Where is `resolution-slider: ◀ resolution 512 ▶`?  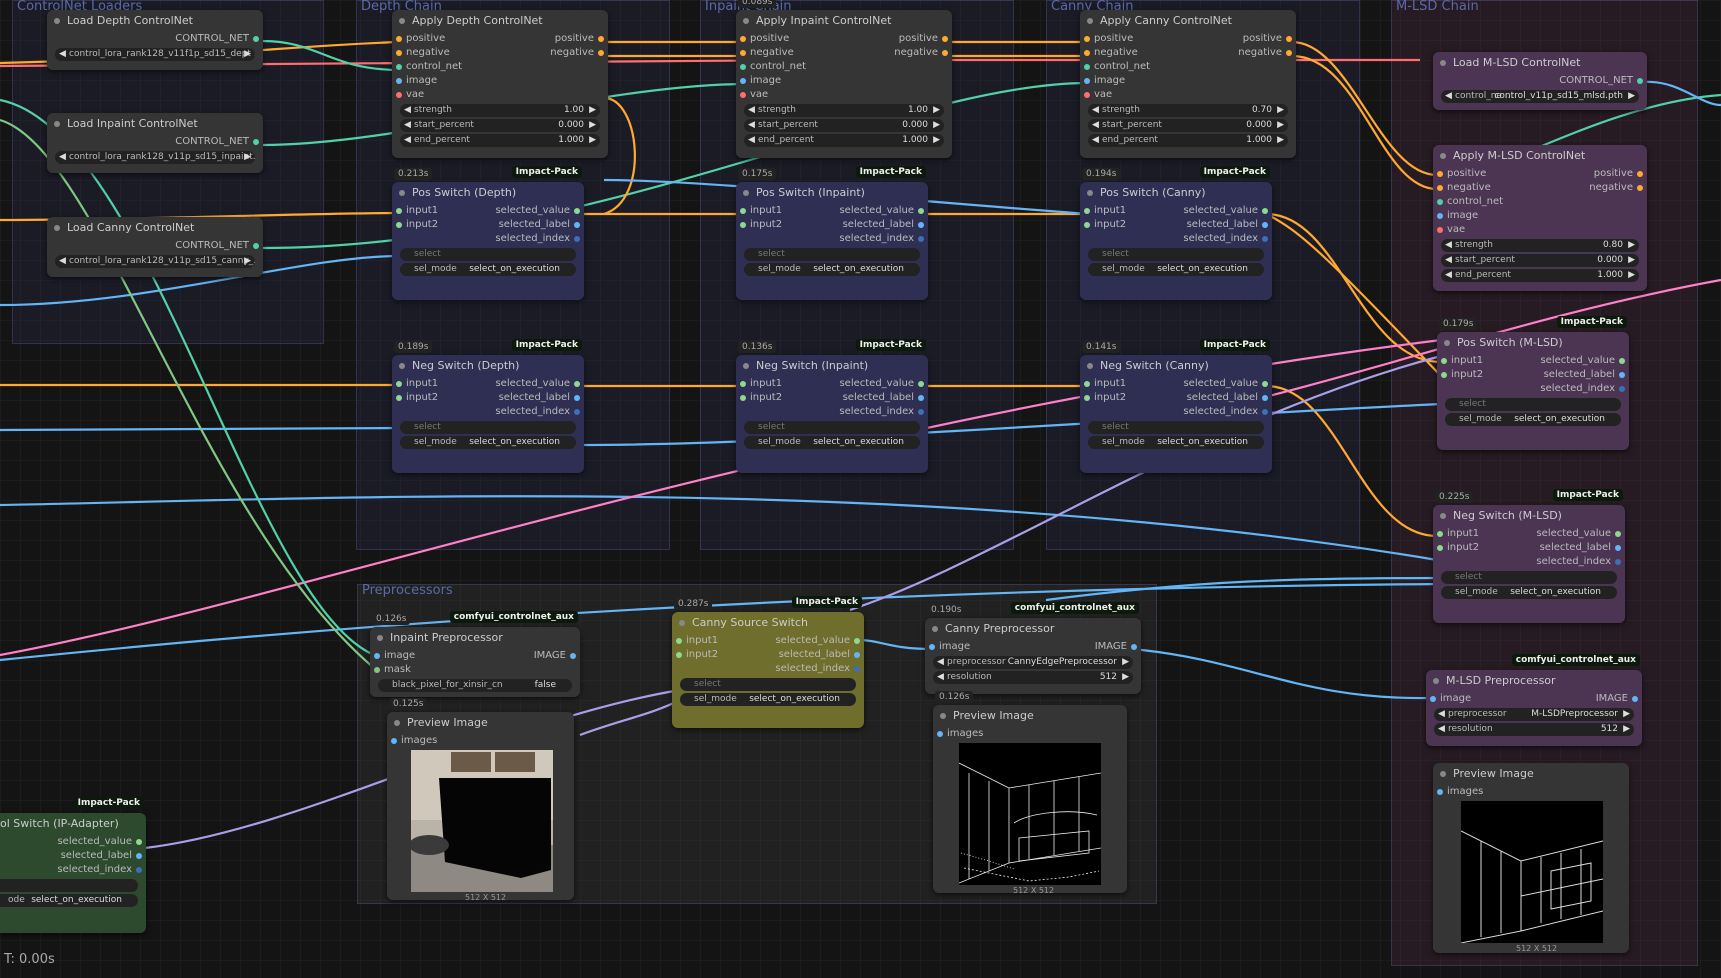
resolution-slider: ◀ resolution 512 ▶ is located at coordinates (1534, 729).